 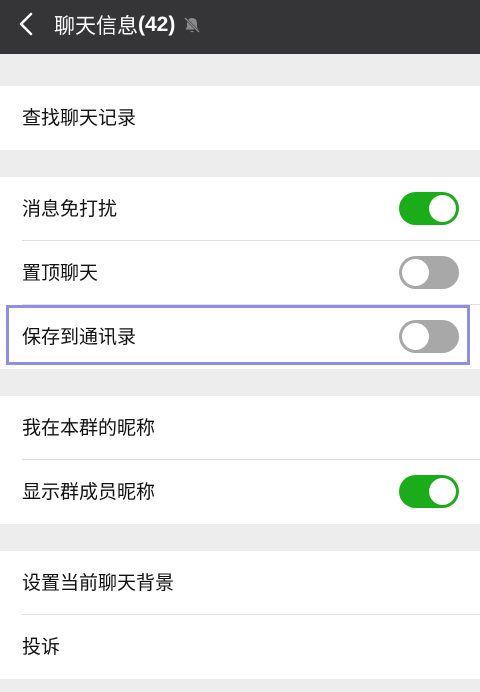 What do you see at coordinates (240, 647) in the screenshot?
I see `report-row: 投诉` at bounding box center [240, 647].